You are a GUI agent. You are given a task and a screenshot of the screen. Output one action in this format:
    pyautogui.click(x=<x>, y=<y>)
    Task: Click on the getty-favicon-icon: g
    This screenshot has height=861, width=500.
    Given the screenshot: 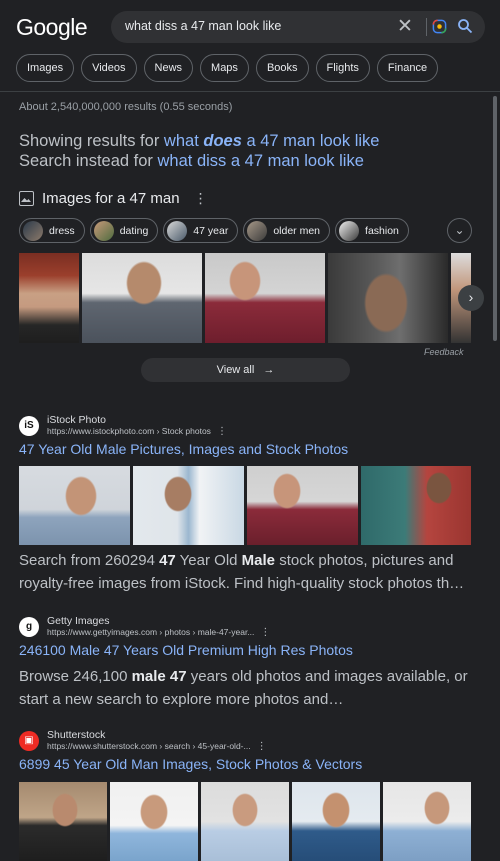 What is the action you would take?
    pyautogui.click(x=29, y=626)
    